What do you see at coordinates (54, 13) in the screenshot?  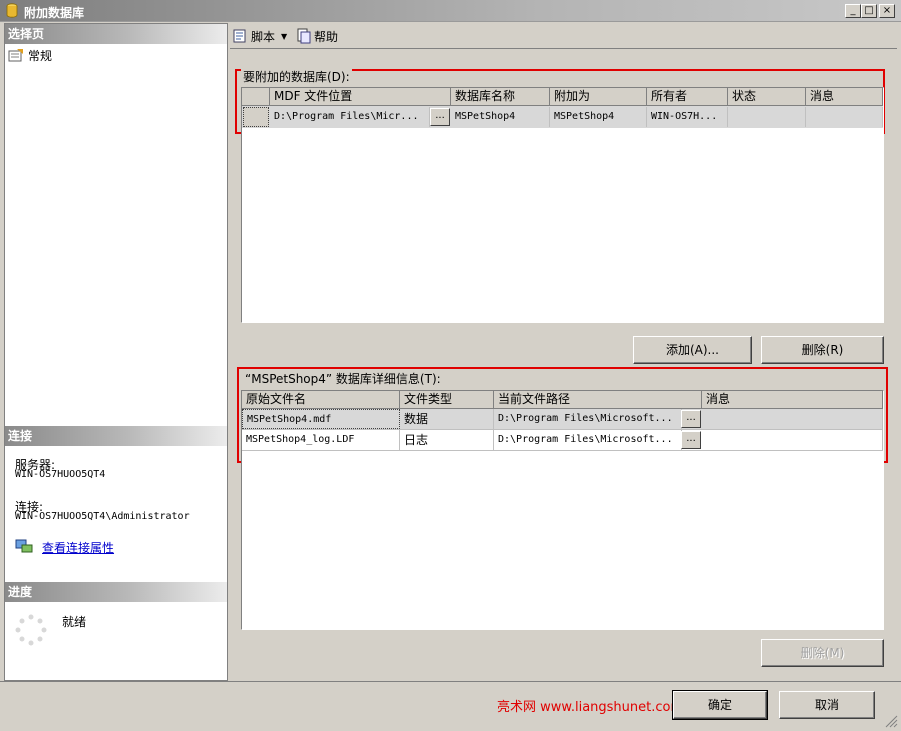 I see `window-title: 附加数据库` at bounding box center [54, 13].